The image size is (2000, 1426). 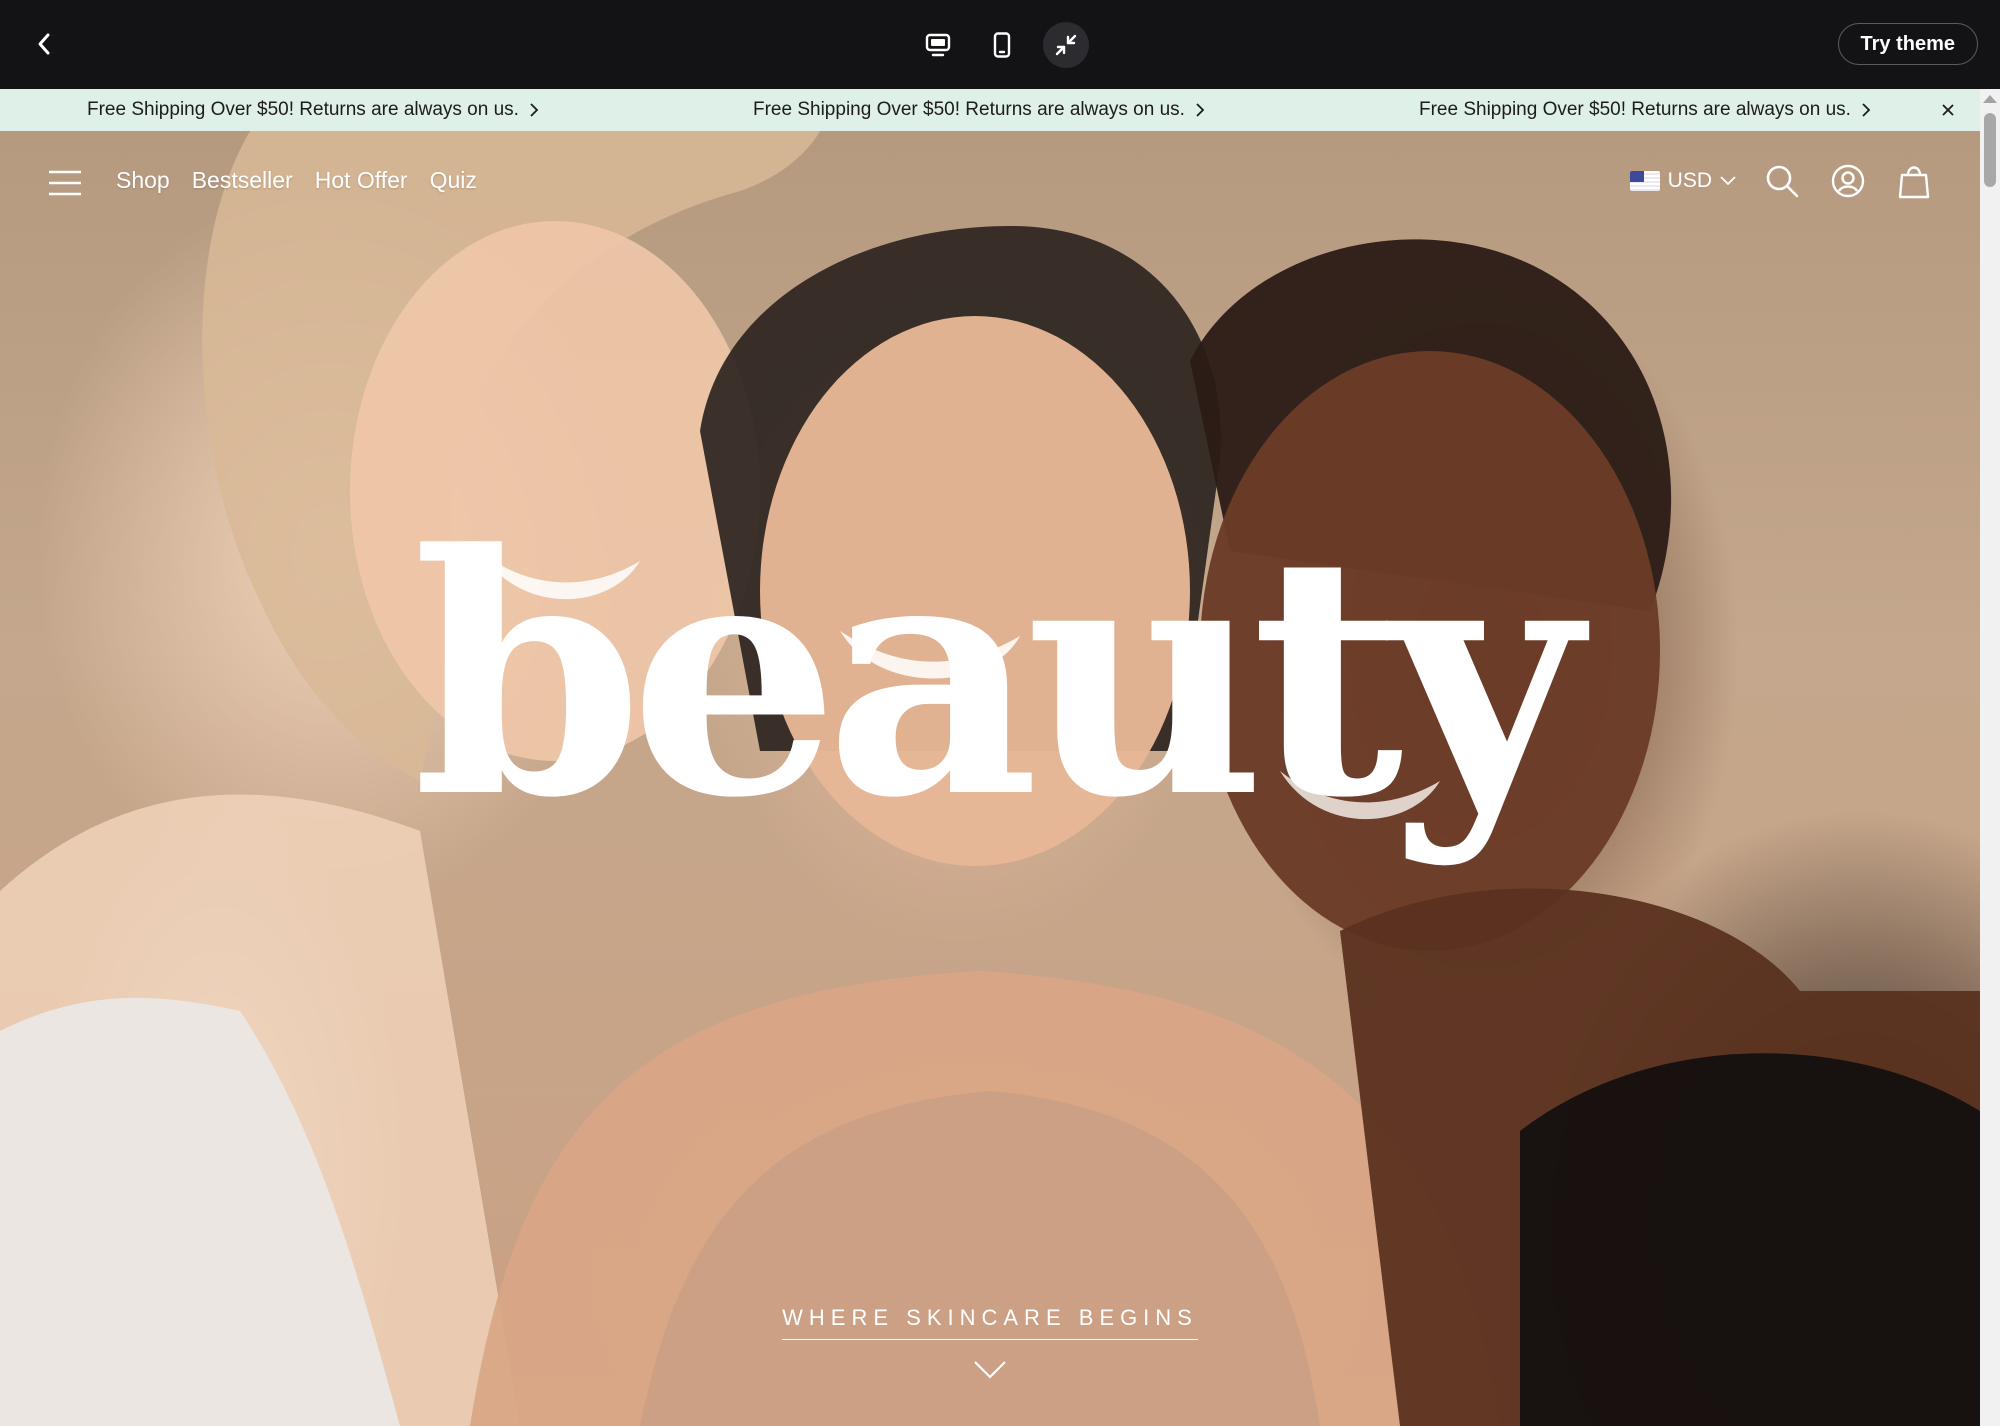 I want to click on scroll-up-arrow, so click(x=1990, y=99).